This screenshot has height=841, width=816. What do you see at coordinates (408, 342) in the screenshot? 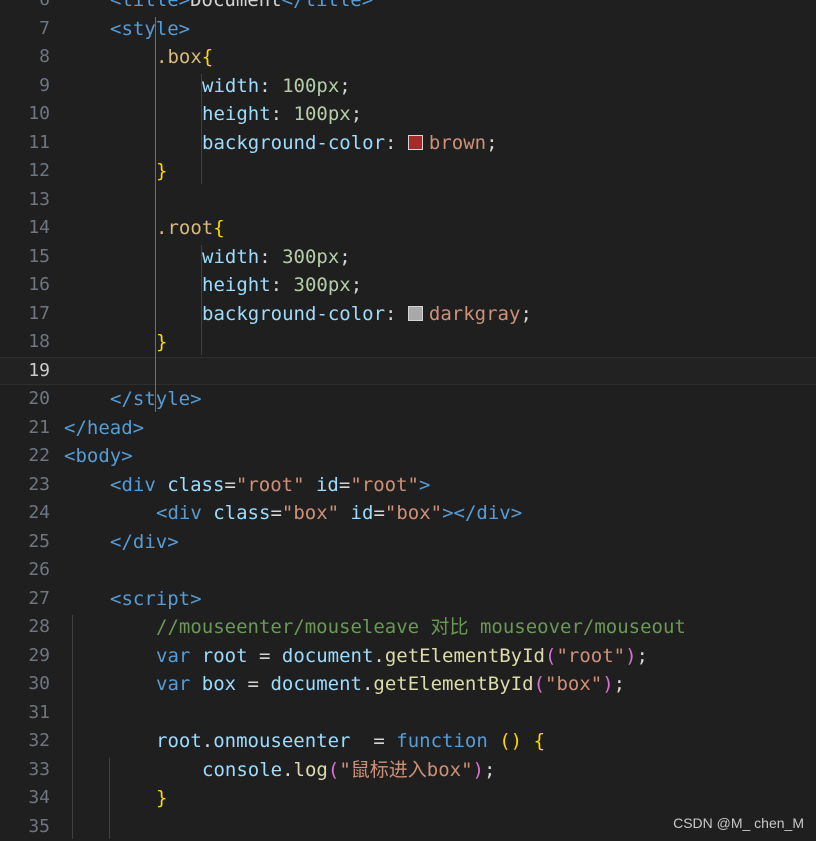
I see `code-line-18: 18}` at bounding box center [408, 342].